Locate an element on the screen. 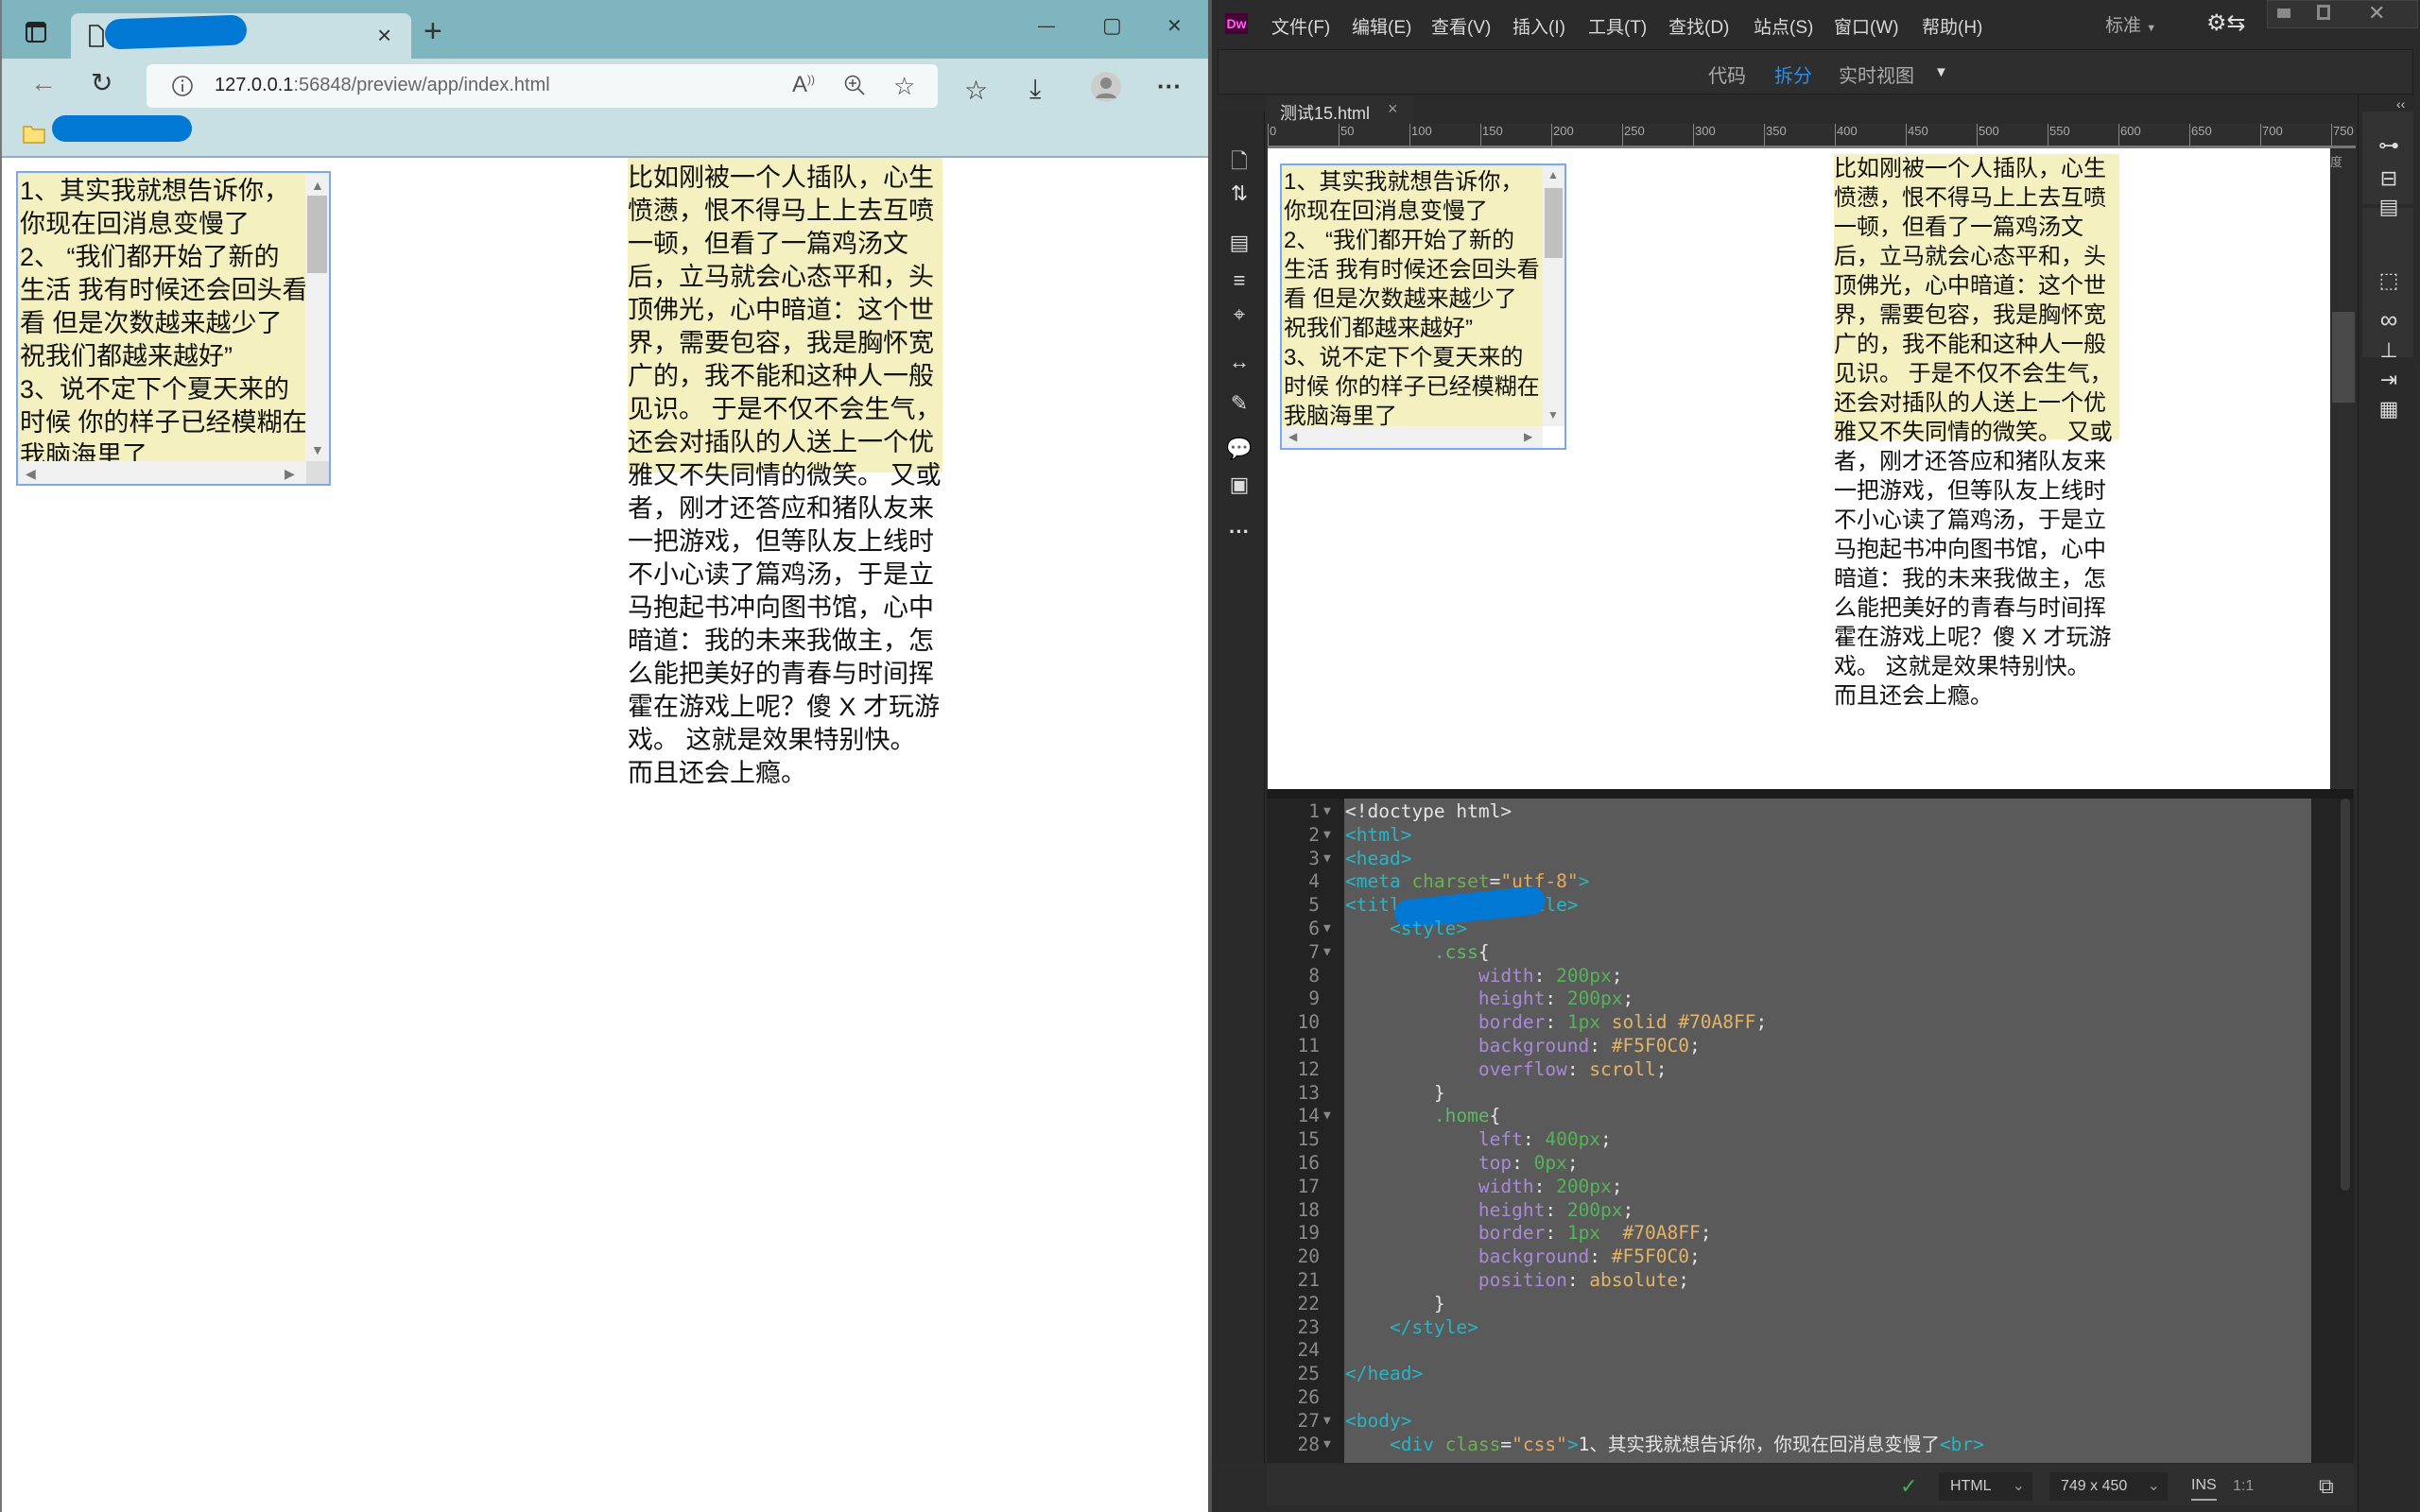 This screenshot has height=1512, width=2420. code-line: 13 } is located at coordinates (1810, 1093).